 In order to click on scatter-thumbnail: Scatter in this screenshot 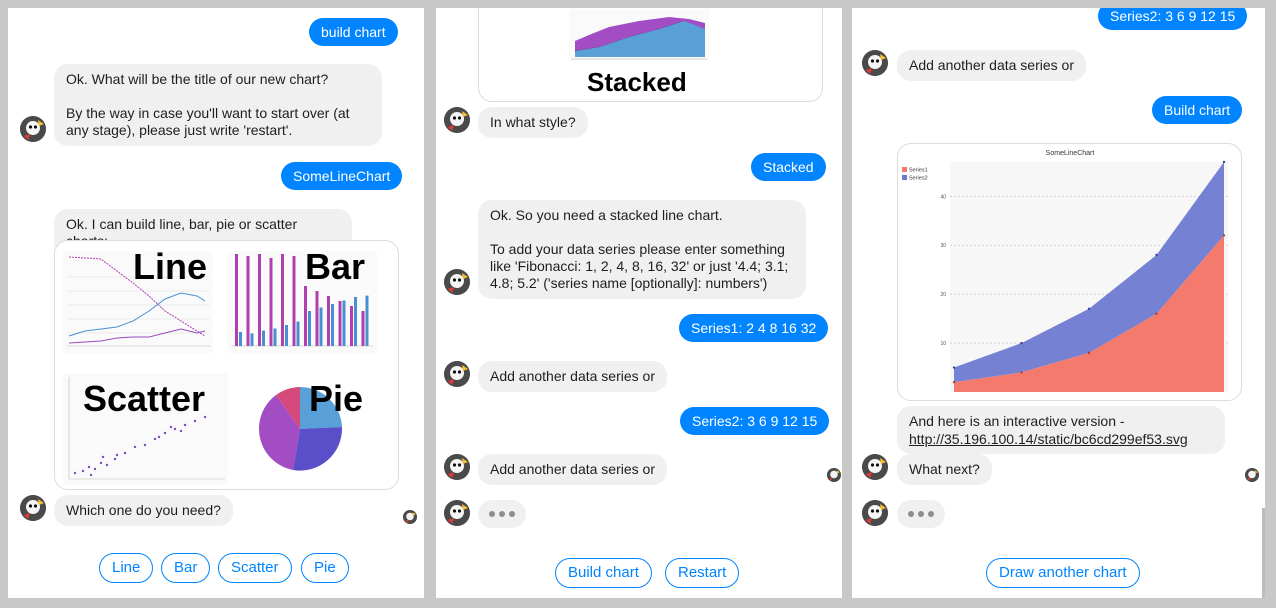, I will do `click(145, 429)`.